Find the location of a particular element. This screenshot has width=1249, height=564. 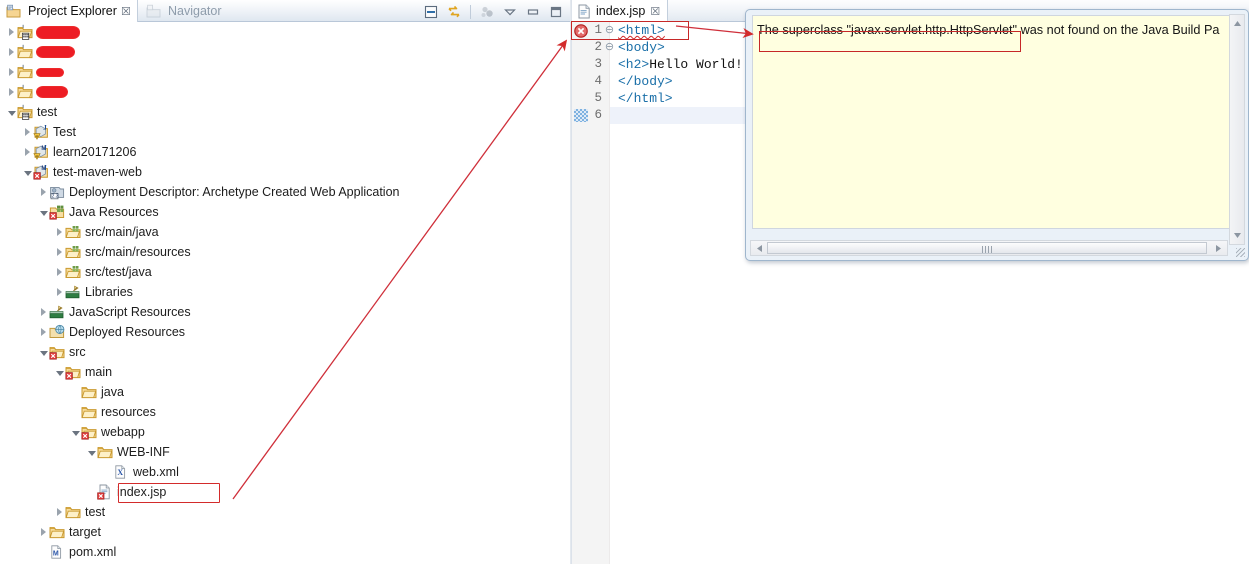

tree-item-main: main is located at coordinates (284, 372).